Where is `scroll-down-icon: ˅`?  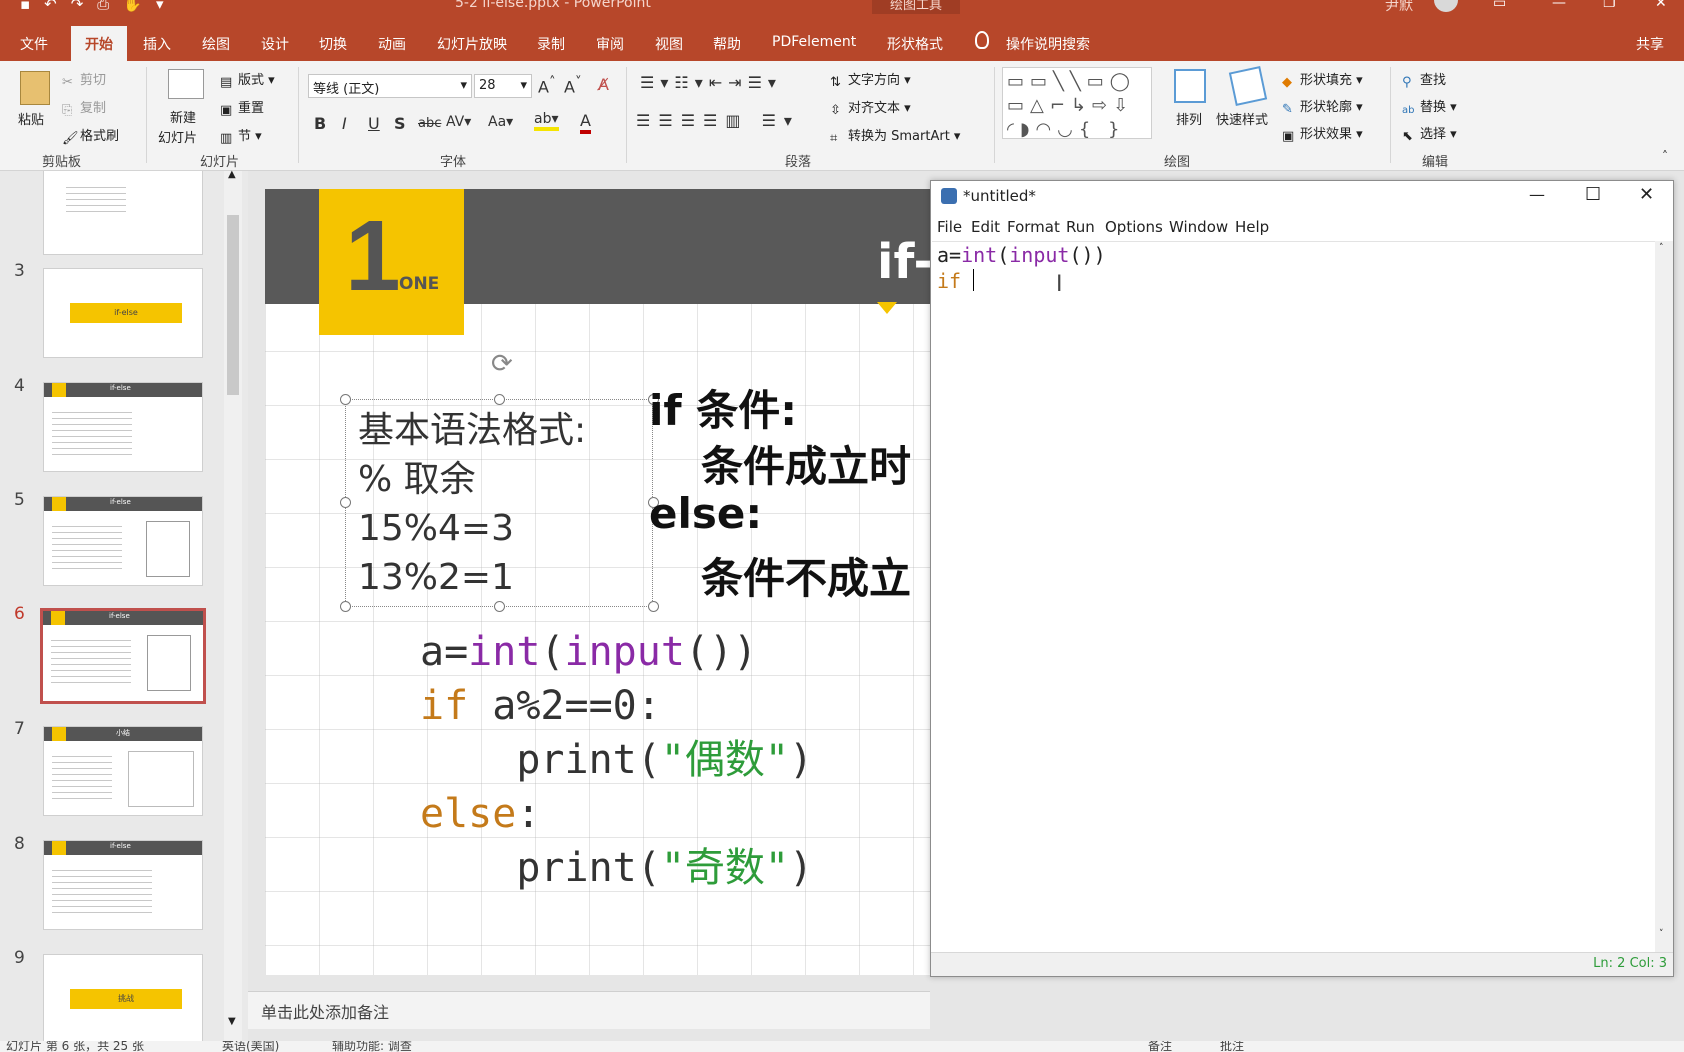 scroll-down-icon: ˅ is located at coordinates (1661, 934).